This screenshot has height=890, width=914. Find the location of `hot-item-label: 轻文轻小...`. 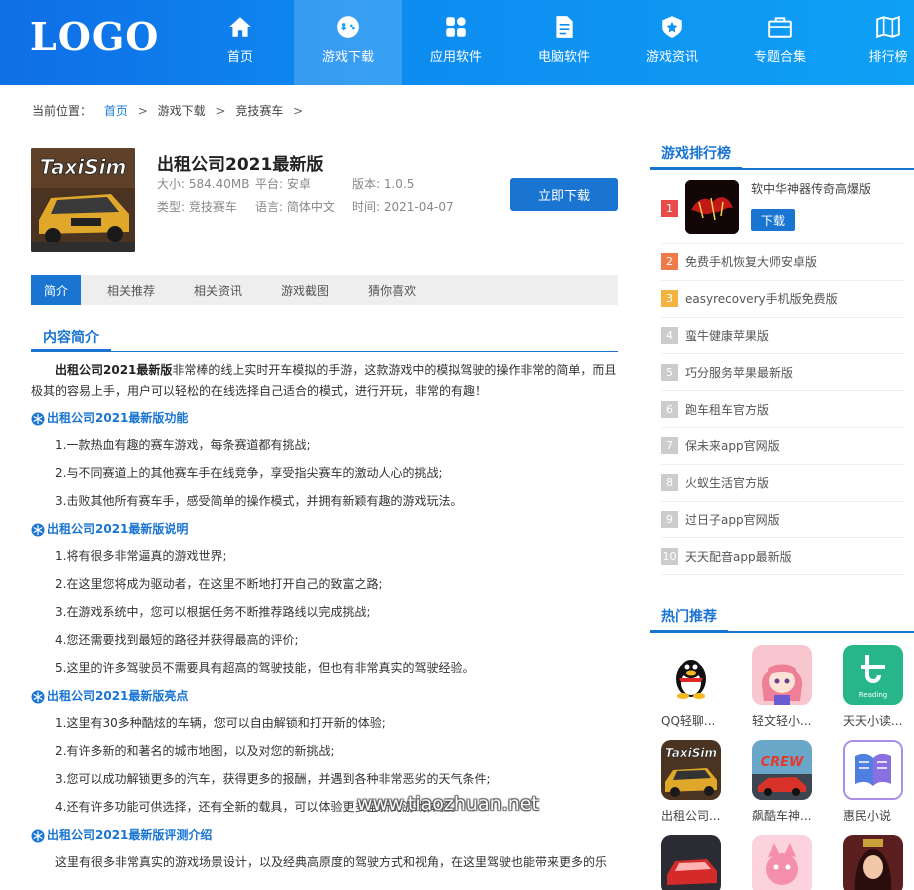

hot-item-label: 轻文轻小... is located at coordinates (797, 720).